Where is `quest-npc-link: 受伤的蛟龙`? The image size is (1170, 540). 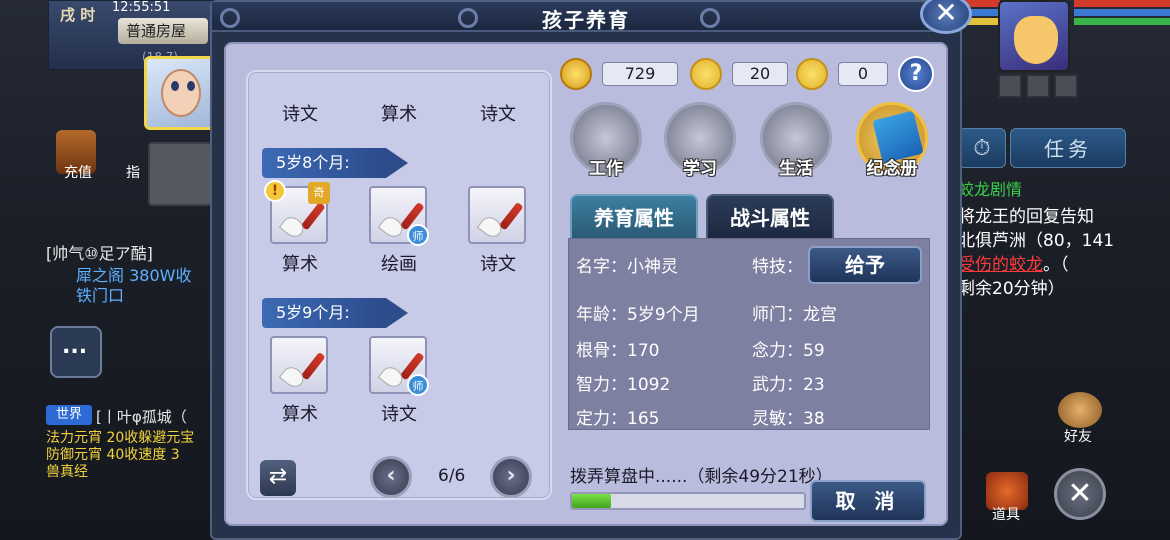 quest-npc-link: 受伤的蛟龙 is located at coordinates (1000, 265).